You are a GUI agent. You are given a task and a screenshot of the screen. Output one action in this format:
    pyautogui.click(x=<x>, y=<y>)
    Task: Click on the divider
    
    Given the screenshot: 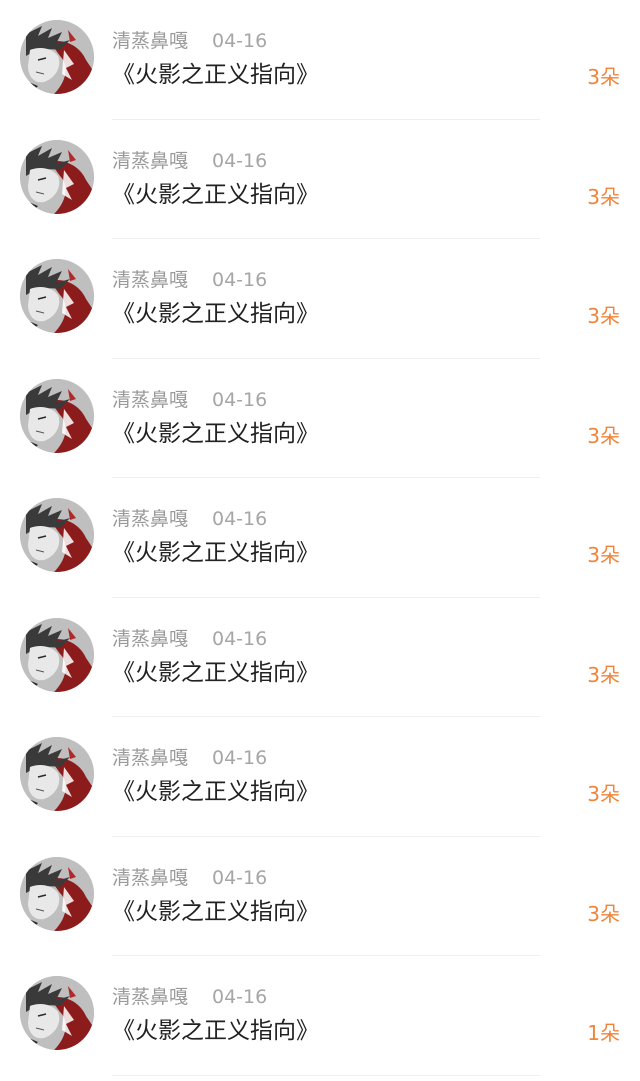 What is the action you would take?
    pyautogui.click(x=326, y=1075)
    